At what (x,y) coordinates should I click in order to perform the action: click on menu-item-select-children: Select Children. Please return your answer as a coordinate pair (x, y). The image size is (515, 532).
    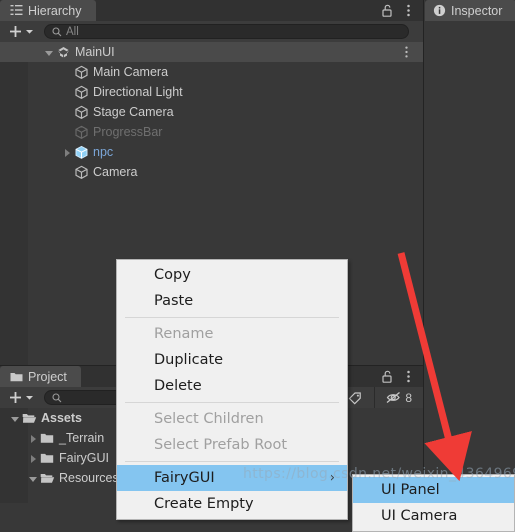
    Looking at the image, I should click on (232, 419).